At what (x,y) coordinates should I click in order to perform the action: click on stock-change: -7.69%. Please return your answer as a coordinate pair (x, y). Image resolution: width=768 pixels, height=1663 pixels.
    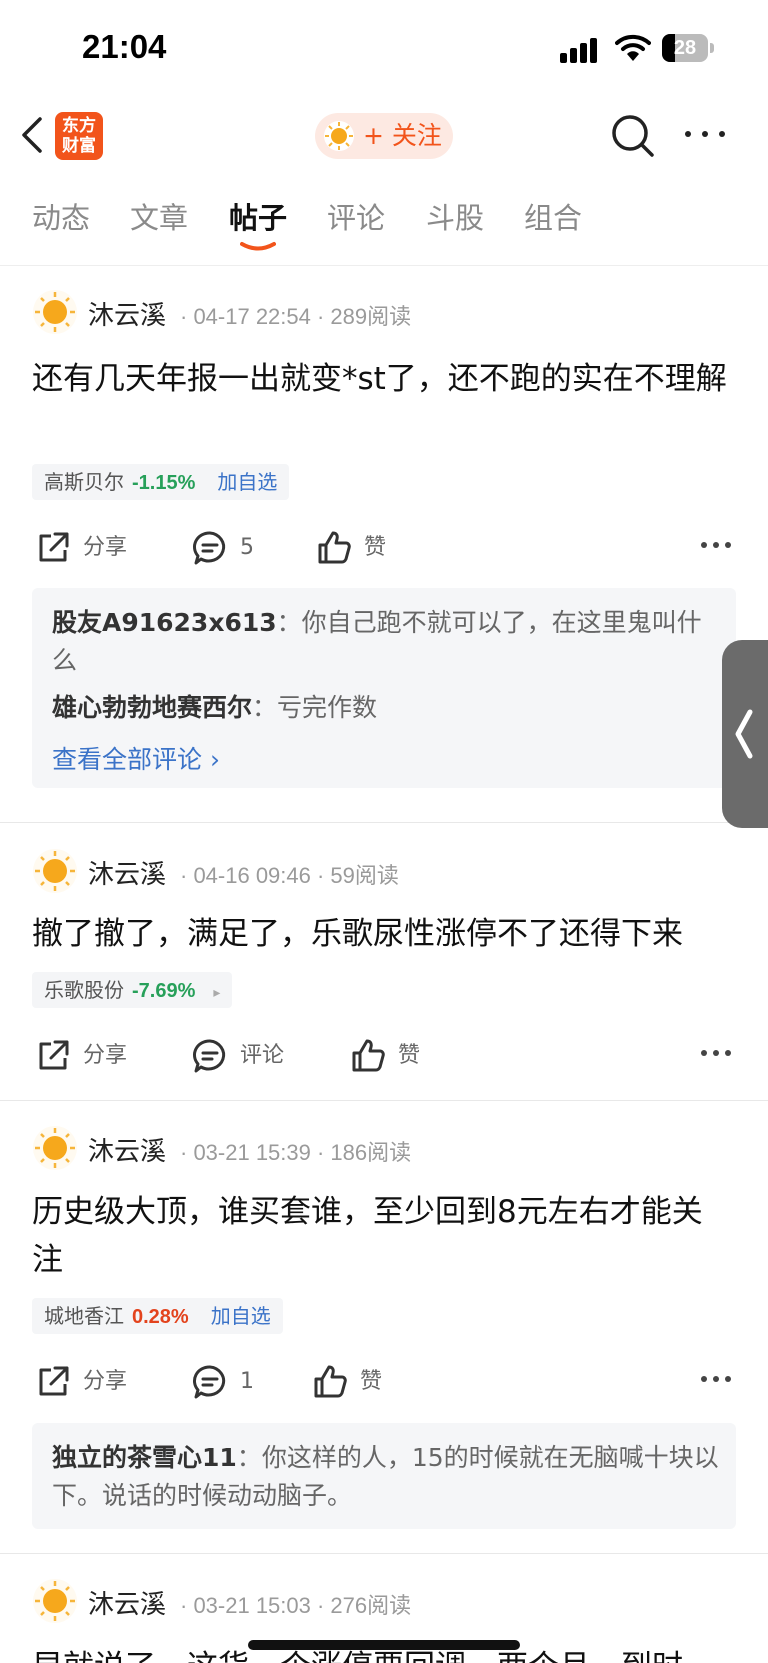
    Looking at the image, I should click on (164, 991).